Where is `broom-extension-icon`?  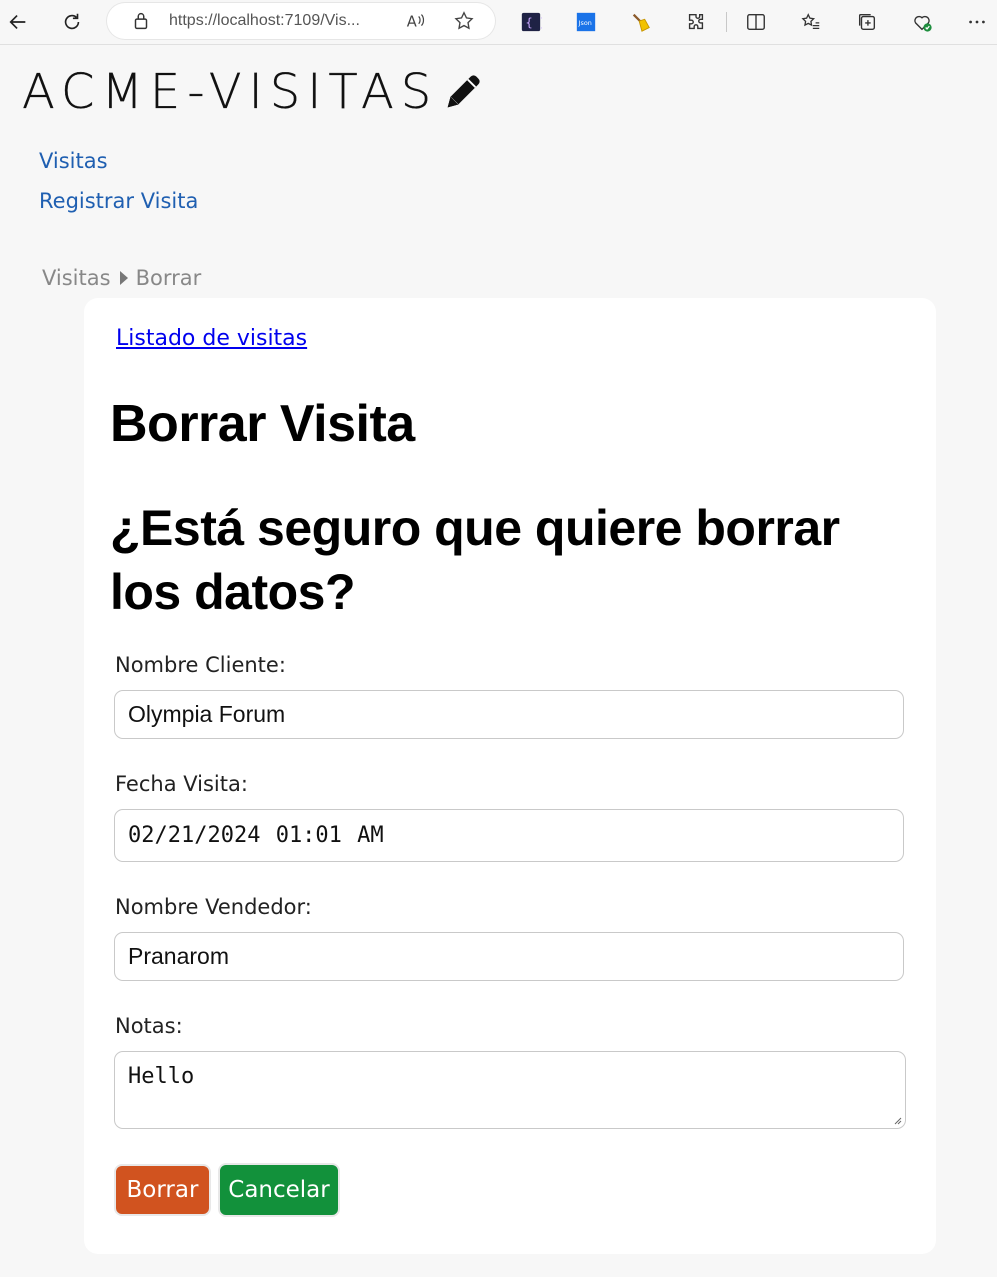 broom-extension-icon is located at coordinates (641, 22).